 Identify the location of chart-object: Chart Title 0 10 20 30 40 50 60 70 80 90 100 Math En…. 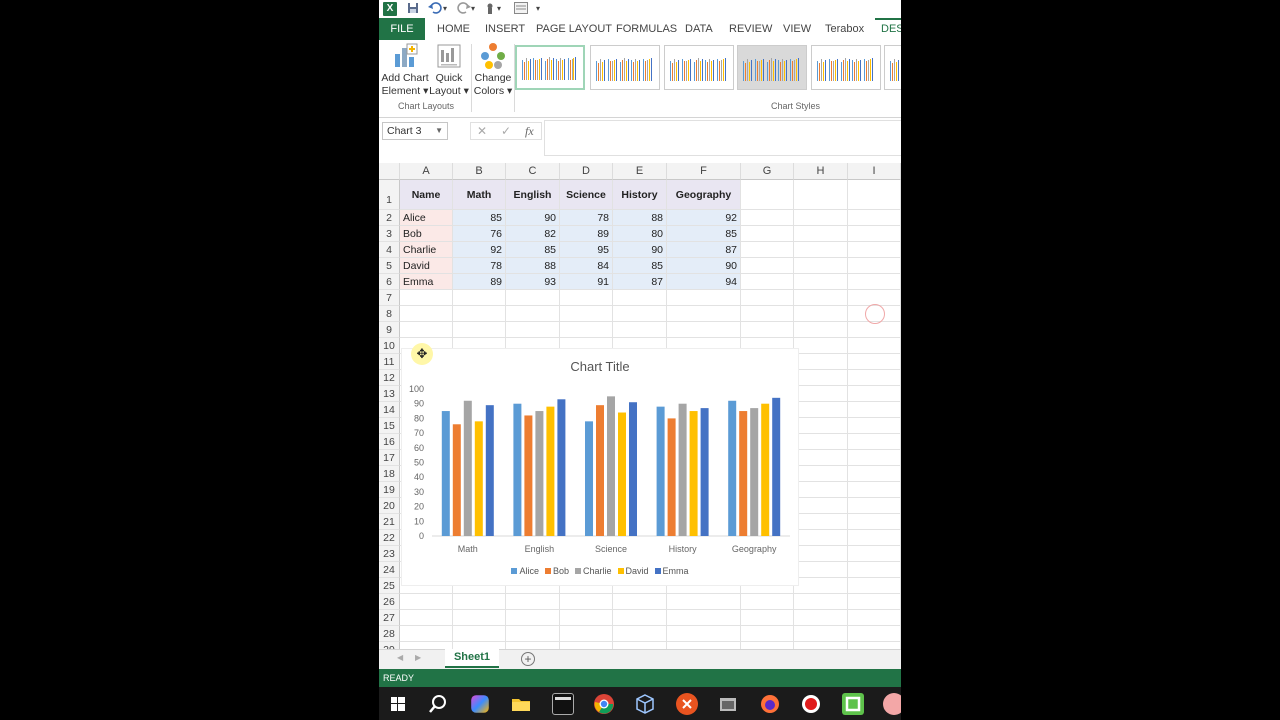
(600, 467).